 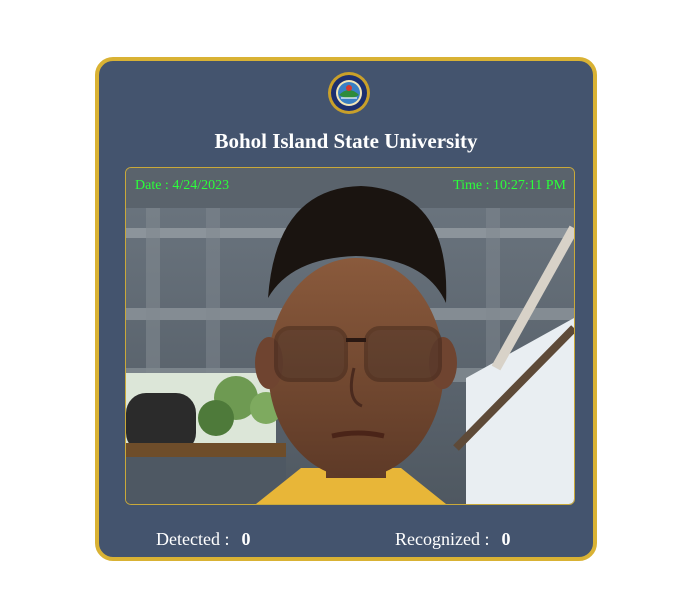 What do you see at coordinates (349, 93) in the screenshot?
I see `university-seal-icon` at bounding box center [349, 93].